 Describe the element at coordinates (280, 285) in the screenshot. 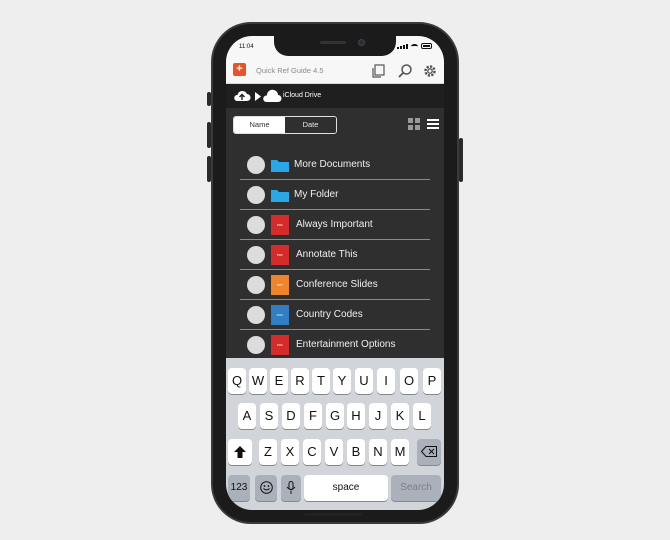

I see `ppt-file-icon: PPT` at that location.